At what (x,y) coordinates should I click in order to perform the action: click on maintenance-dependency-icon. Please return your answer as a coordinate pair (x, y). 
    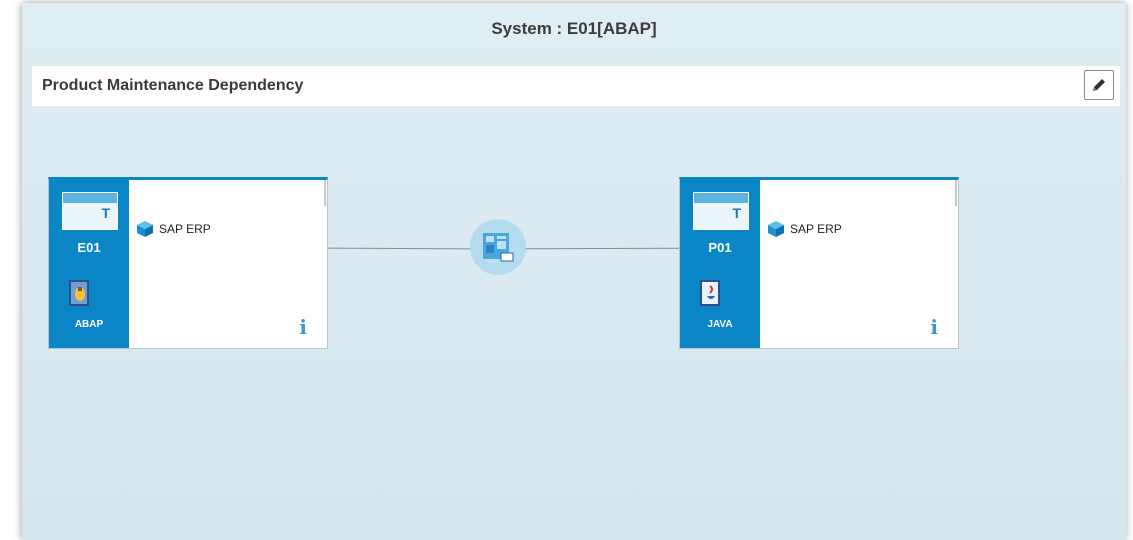
    Looking at the image, I should click on (498, 248).